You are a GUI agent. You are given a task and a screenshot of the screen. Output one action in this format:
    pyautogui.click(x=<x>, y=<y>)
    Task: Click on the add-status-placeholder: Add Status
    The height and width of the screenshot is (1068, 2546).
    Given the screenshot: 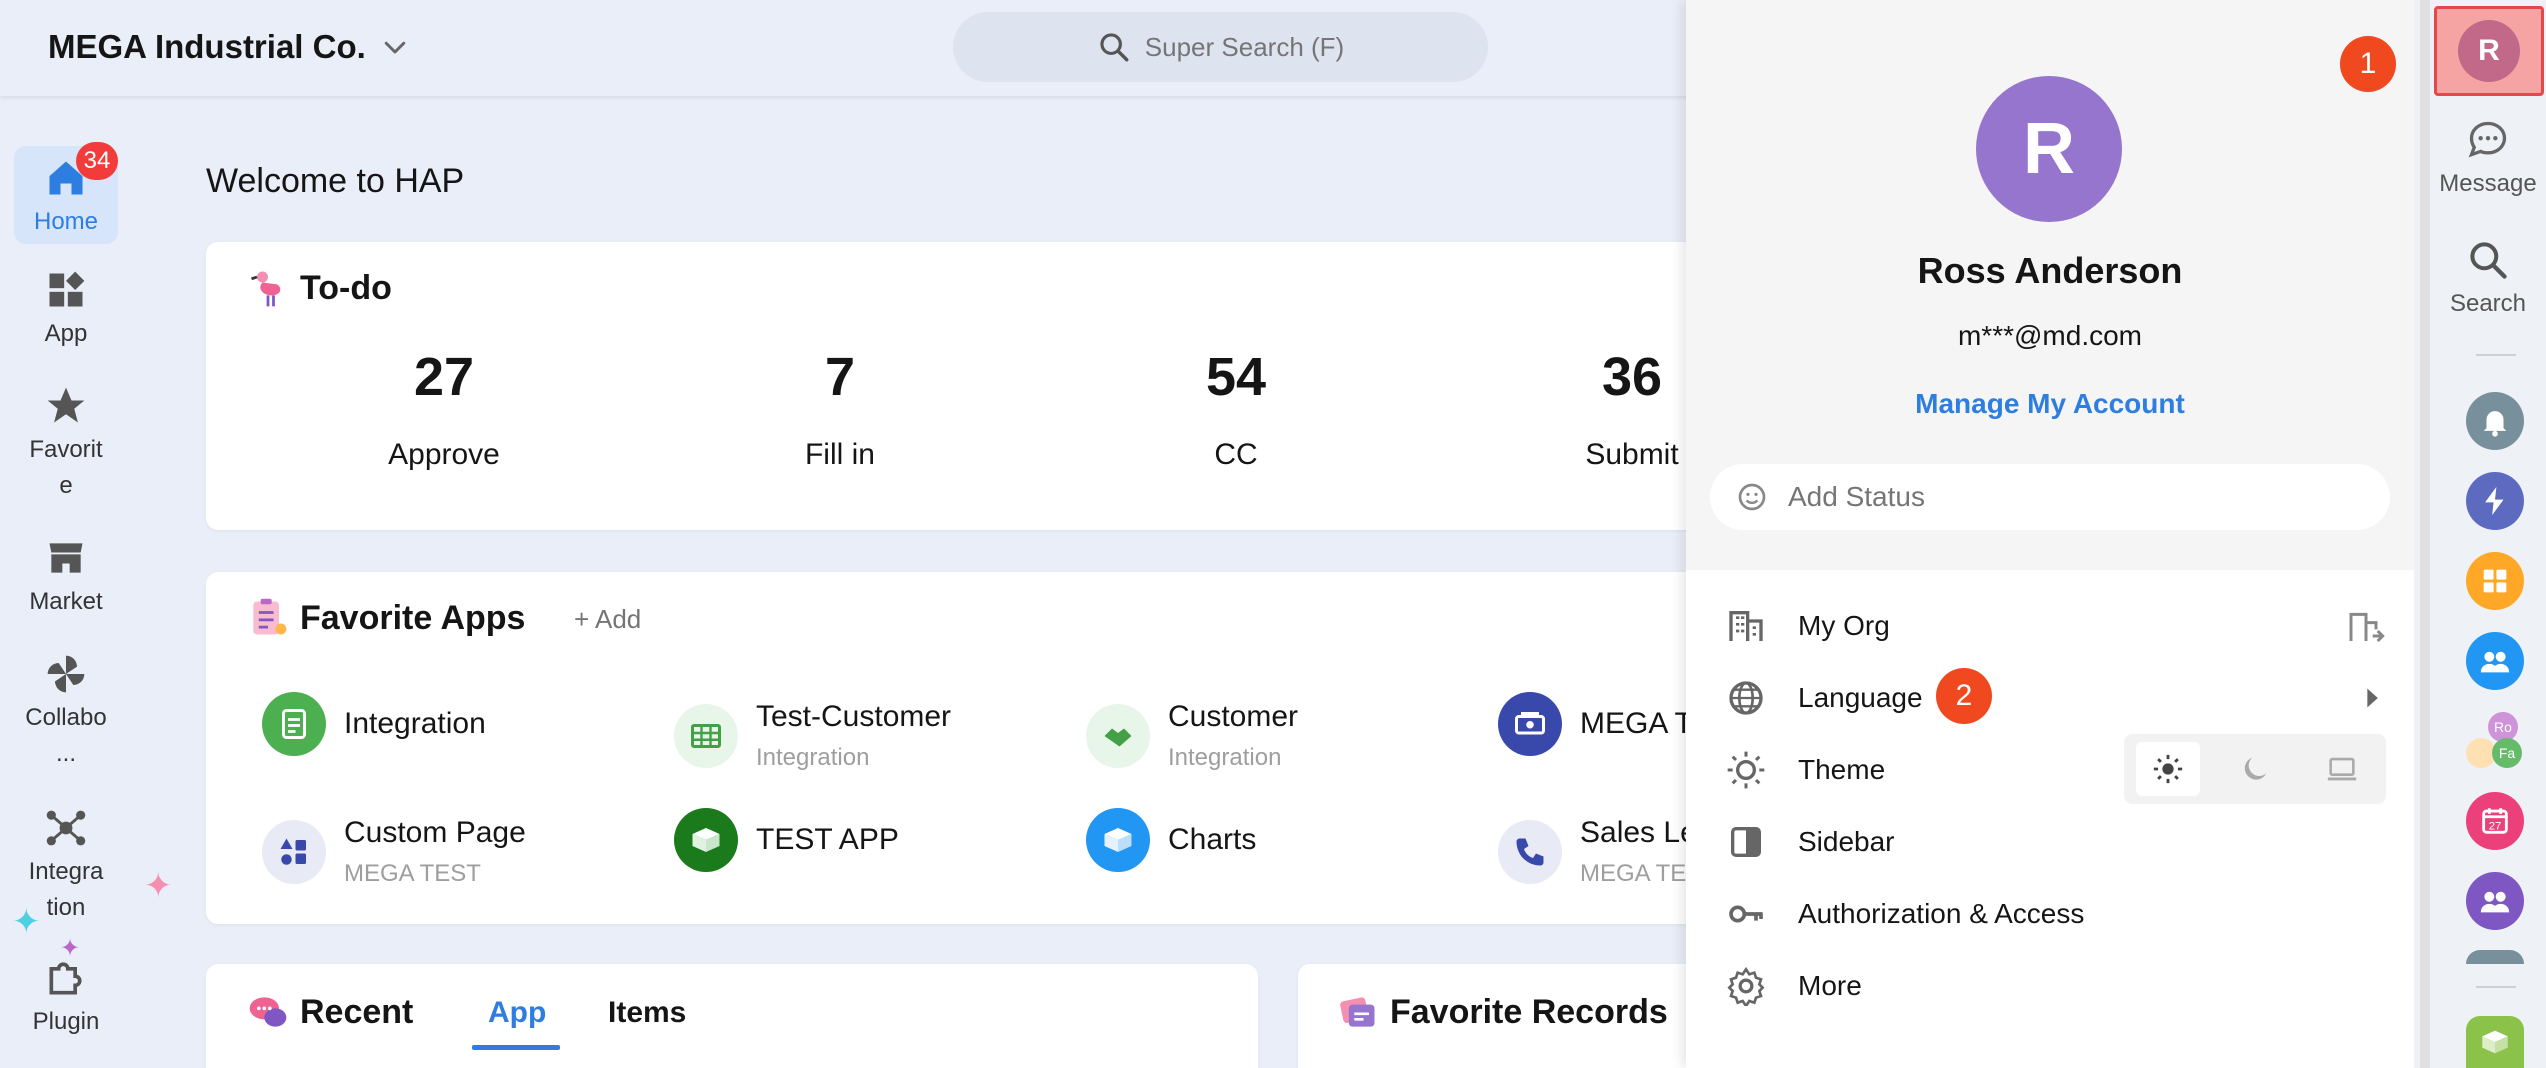 What is the action you would take?
    pyautogui.click(x=1856, y=496)
    